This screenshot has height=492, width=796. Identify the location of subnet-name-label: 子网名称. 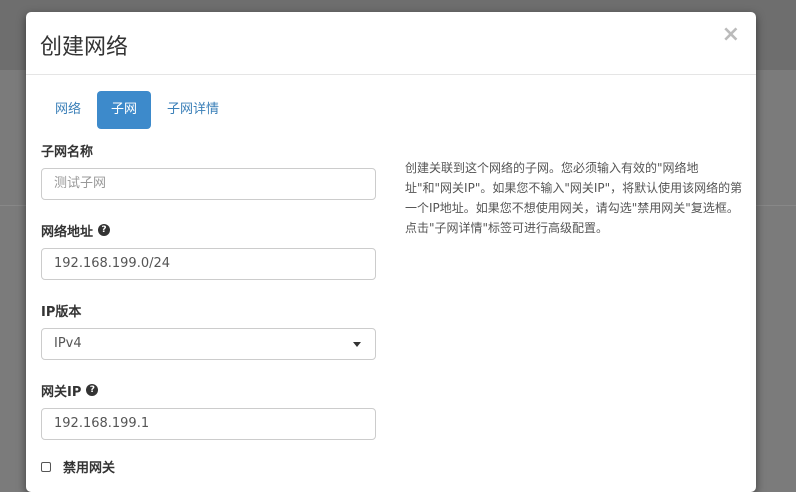
(208, 151).